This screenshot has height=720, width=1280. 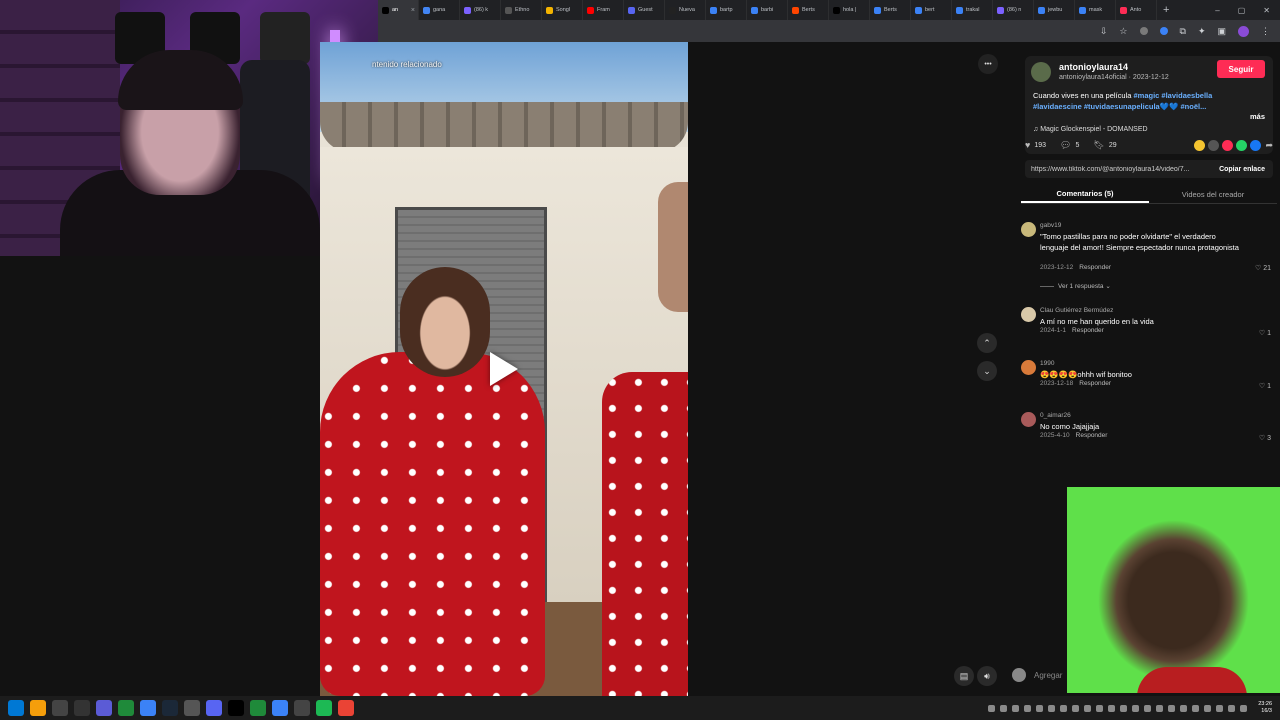 I want to click on install-icon: ⇩, so click(x=1104, y=31).